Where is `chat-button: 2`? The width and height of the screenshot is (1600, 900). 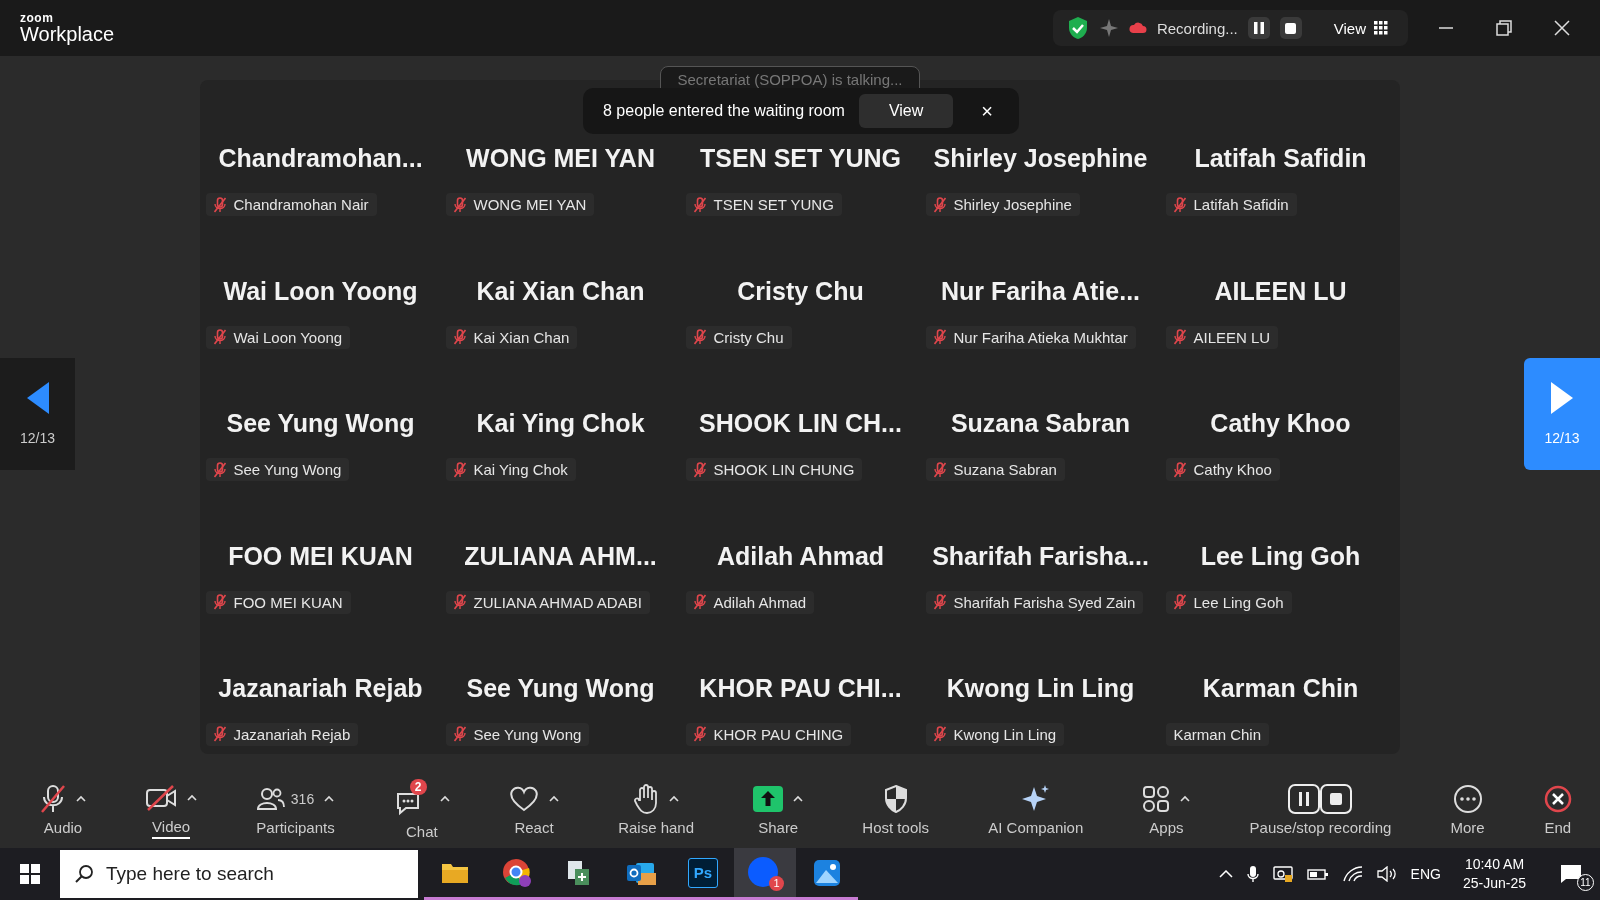
chat-button: 2 is located at coordinates (411, 798).